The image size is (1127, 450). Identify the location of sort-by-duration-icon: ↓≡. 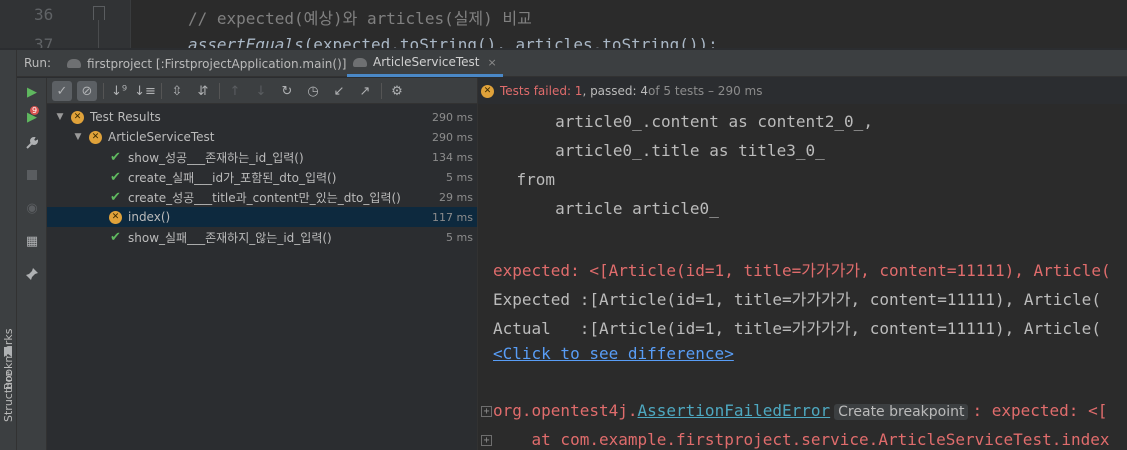
(145, 91).